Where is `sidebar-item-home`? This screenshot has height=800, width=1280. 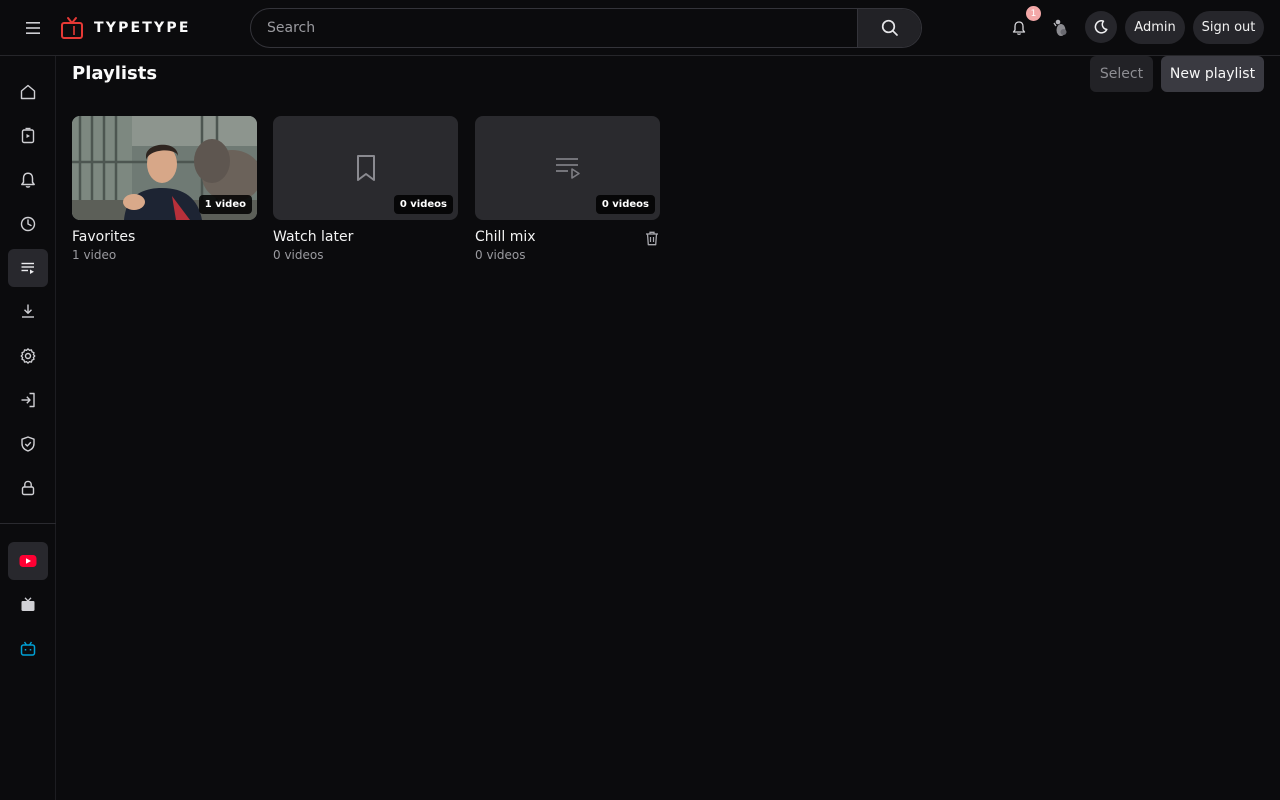
sidebar-item-home is located at coordinates (28, 92).